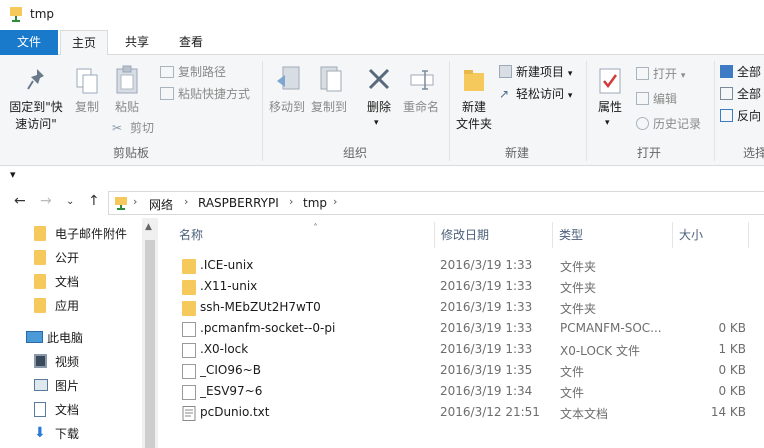  What do you see at coordinates (461, 413) in the screenshot?
I see `file-row: pcDunio.txt 2016/3/12 21:51 文本文档 14 KB` at bounding box center [461, 413].